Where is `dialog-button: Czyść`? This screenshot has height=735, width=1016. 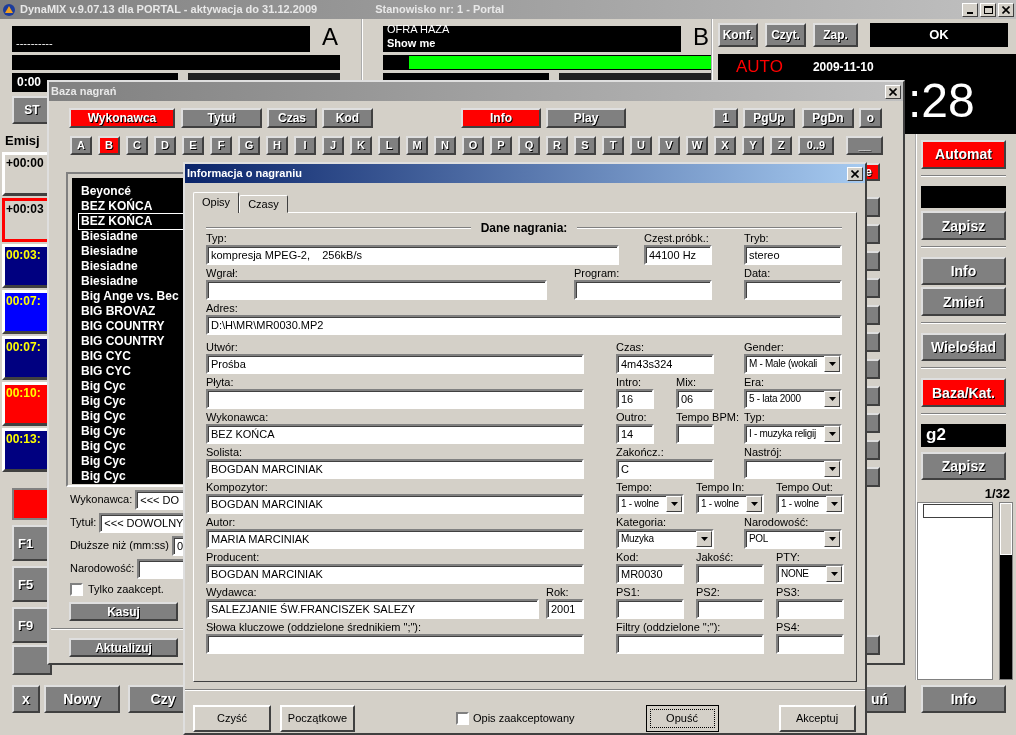
dialog-button: Czyść is located at coordinates (232, 718).